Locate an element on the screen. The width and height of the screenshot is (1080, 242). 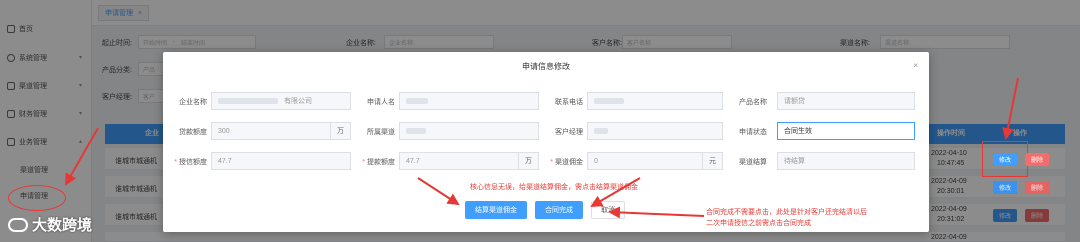
annotation-note-settle: 核心信息无误，给渠道结算佣金，需点击结算渠道佣金 is located at coordinates (554, 187).